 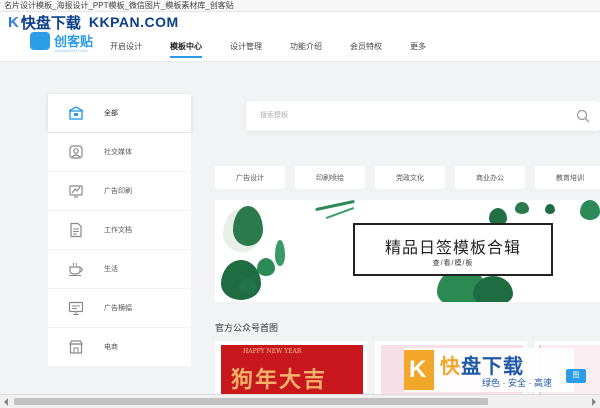 I want to click on palm-decoration, so click(x=340, y=213).